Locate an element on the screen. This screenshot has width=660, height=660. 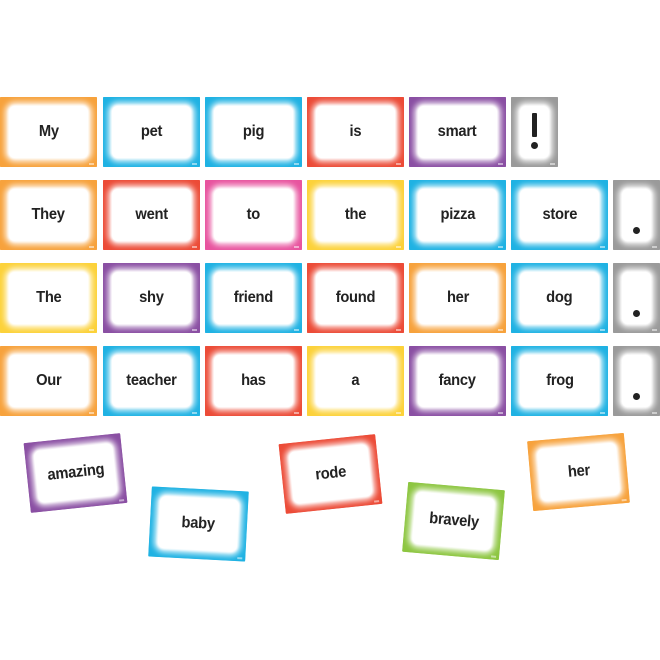
card-word: store is located at coordinates (559, 214).